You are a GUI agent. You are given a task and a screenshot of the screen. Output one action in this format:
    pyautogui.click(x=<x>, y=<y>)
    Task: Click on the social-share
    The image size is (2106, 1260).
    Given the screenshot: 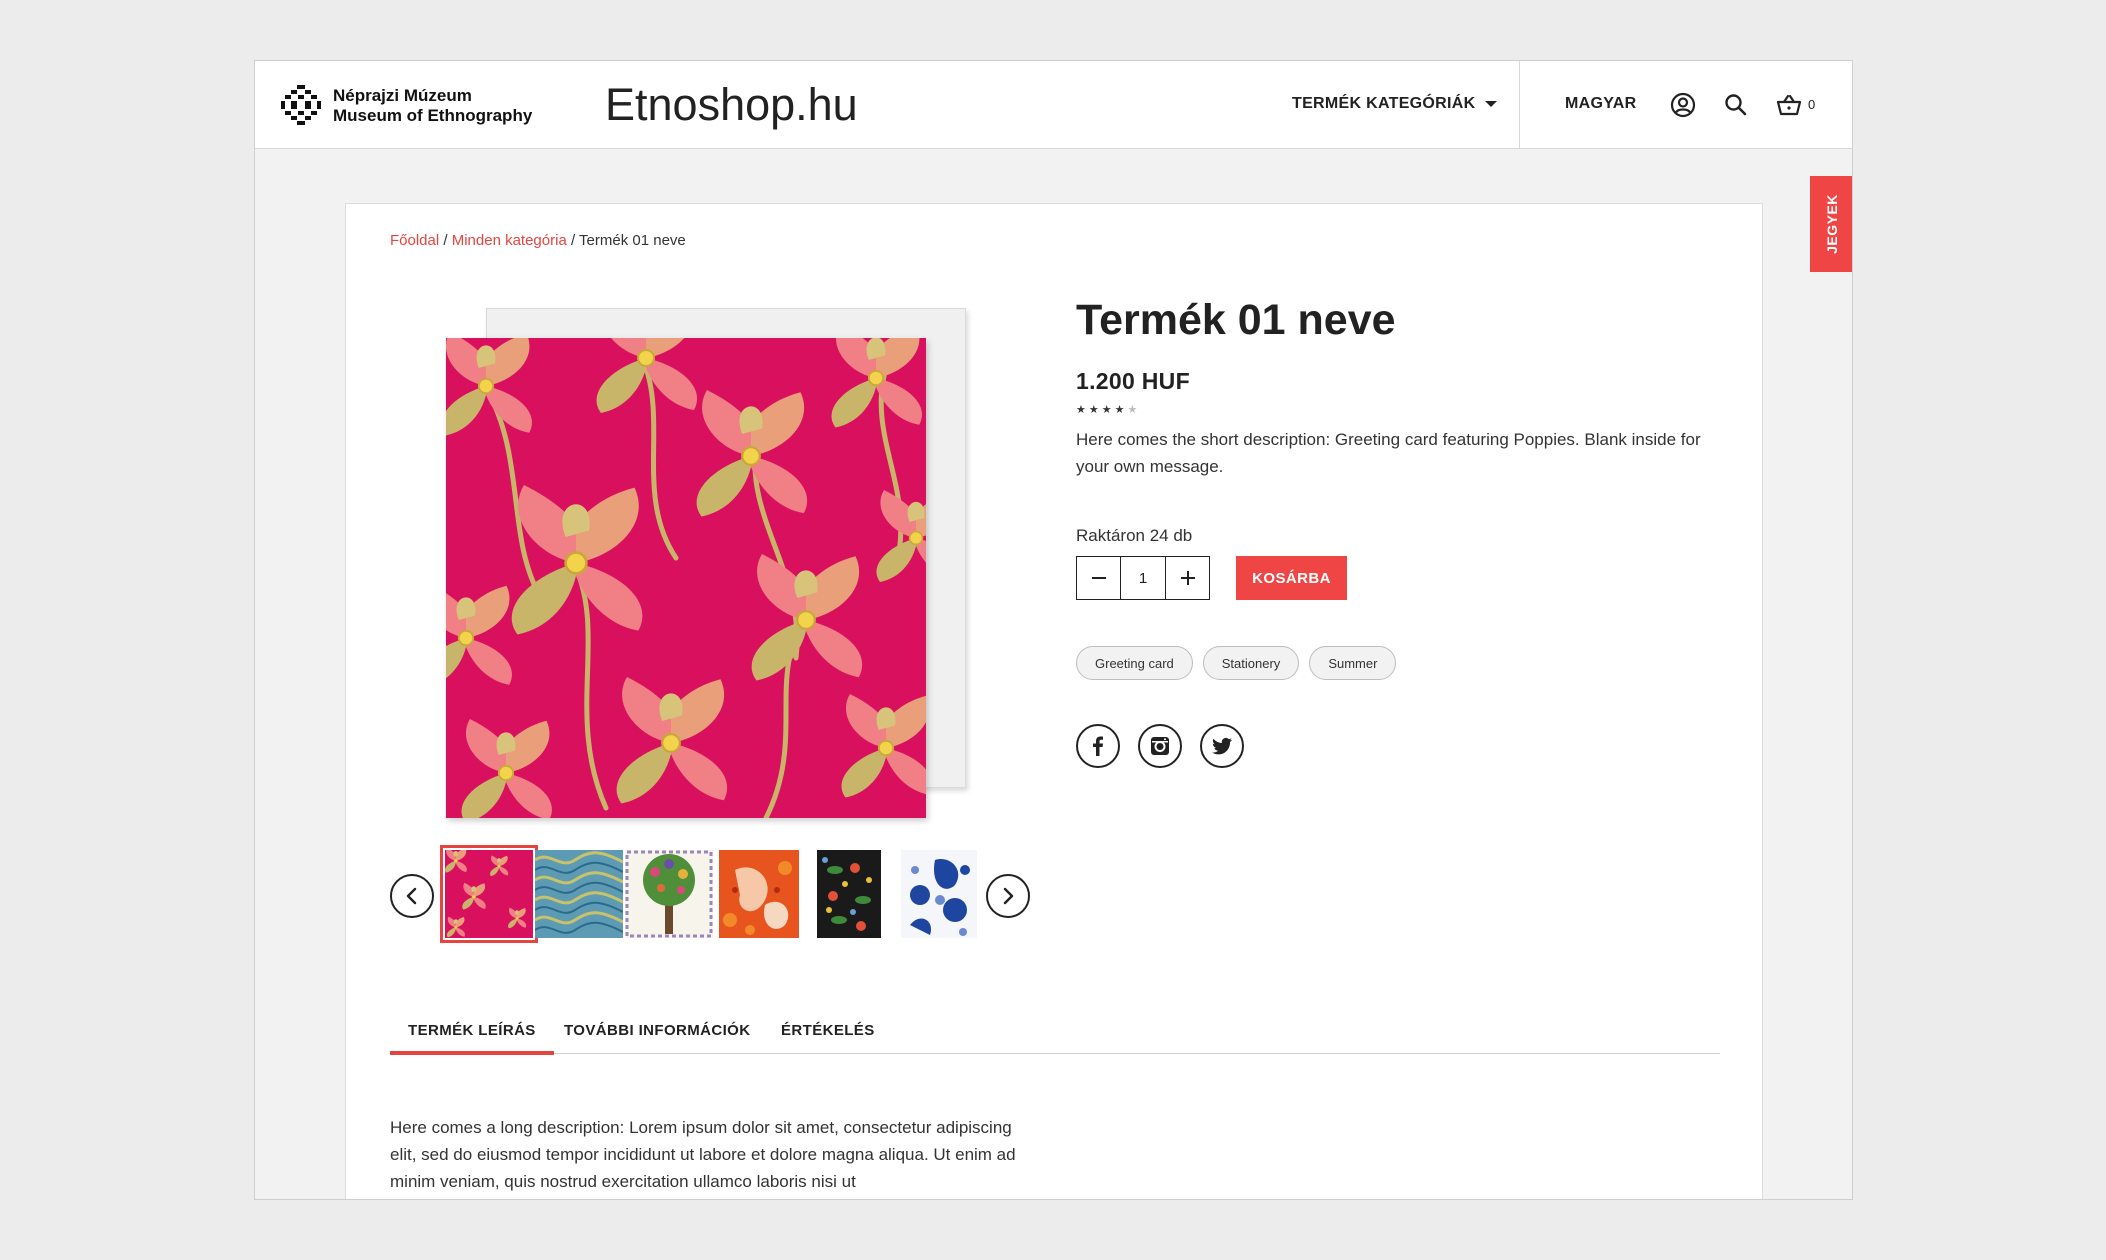 What is the action you would take?
    pyautogui.click(x=1396, y=746)
    